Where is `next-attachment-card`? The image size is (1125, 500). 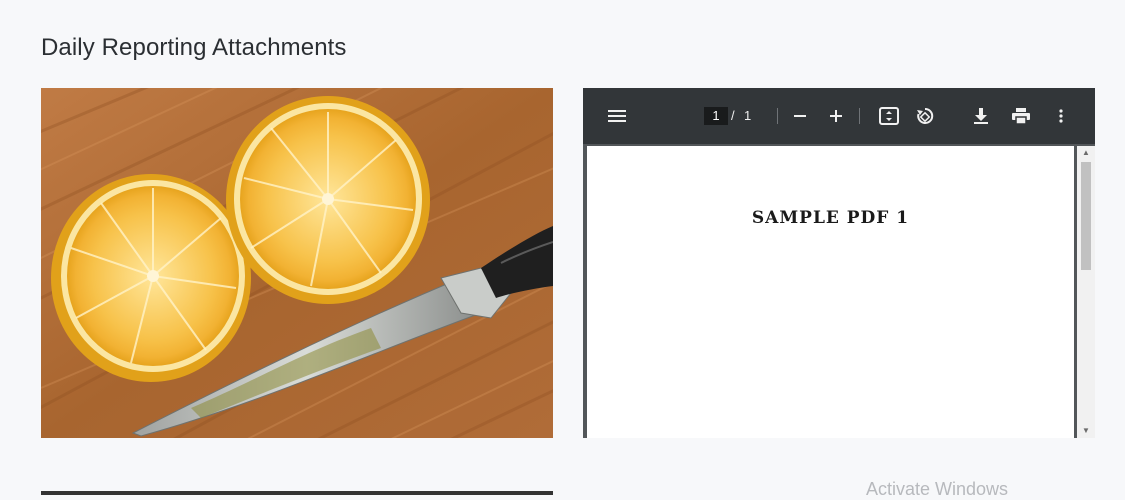 next-attachment-card is located at coordinates (297, 493).